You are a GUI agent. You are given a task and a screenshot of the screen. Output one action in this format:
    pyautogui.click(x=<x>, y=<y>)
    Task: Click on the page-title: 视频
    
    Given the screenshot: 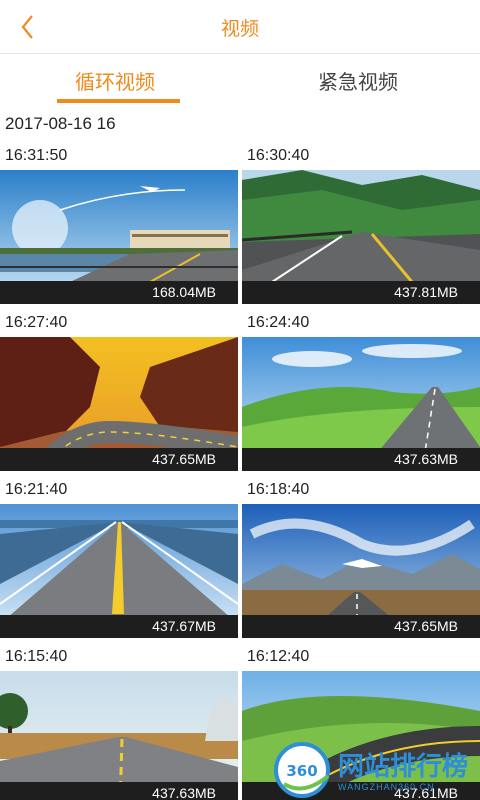 What is the action you would take?
    pyautogui.click(x=239, y=29)
    